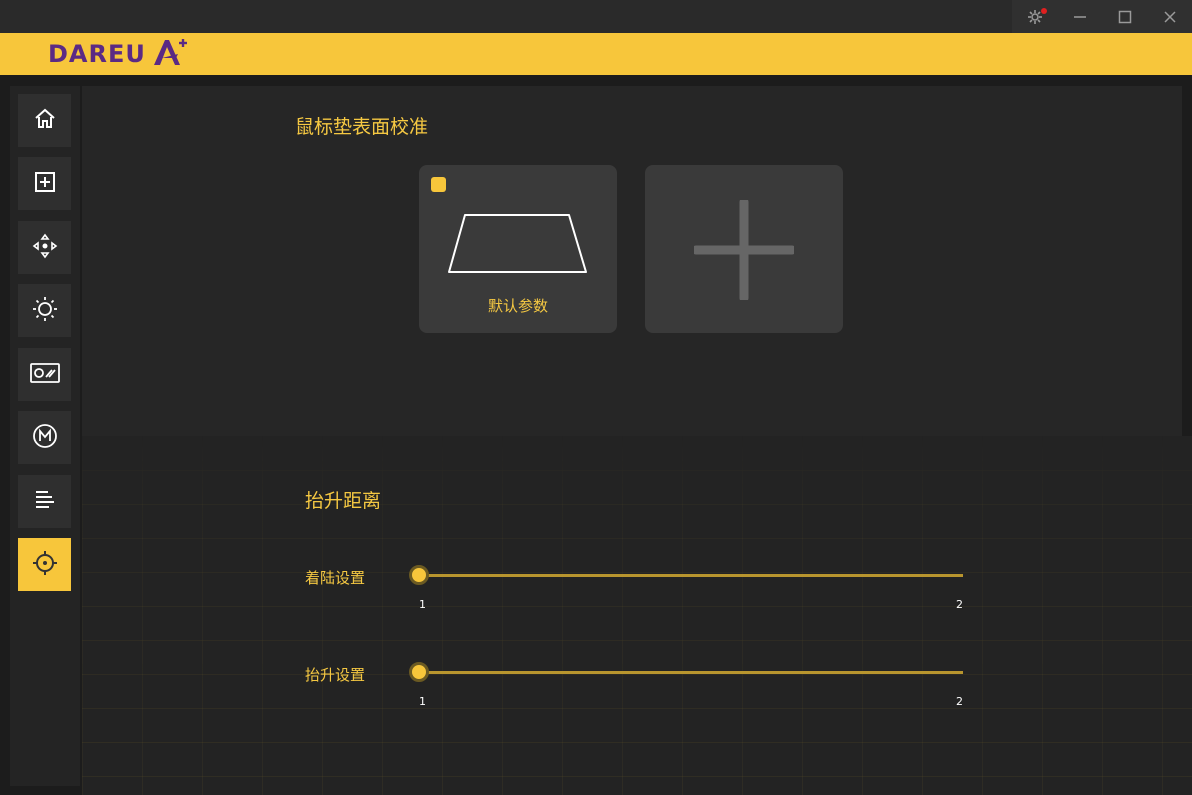  I want to click on maximize-icon, so click(1125, 17).